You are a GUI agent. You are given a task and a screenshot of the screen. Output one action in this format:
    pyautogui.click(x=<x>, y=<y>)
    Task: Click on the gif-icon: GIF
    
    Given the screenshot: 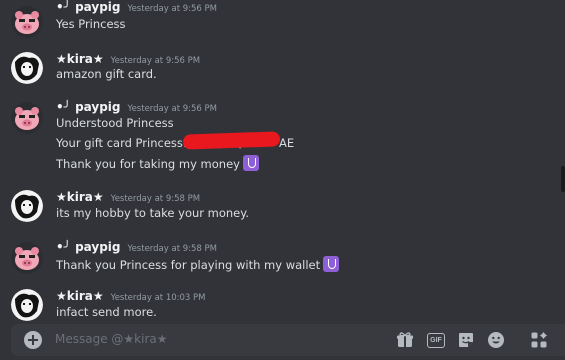 What is the action you would take?
    pyautogui.click(x=436, y=340)
    